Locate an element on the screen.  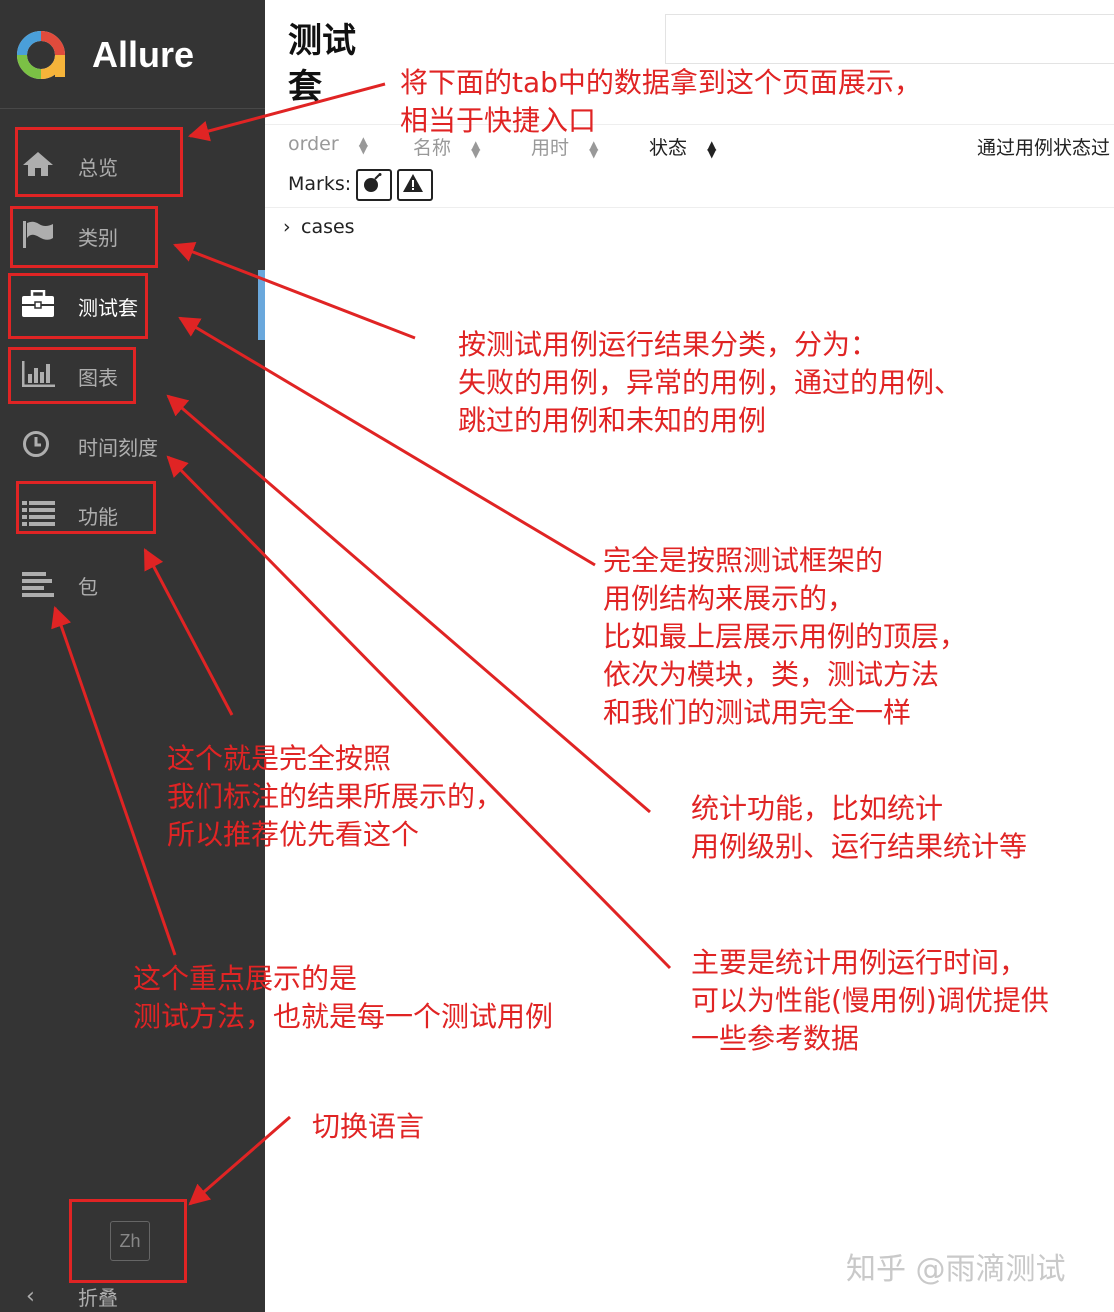
annotation-text: 切换语言 is located at coordinates (368, 1126).